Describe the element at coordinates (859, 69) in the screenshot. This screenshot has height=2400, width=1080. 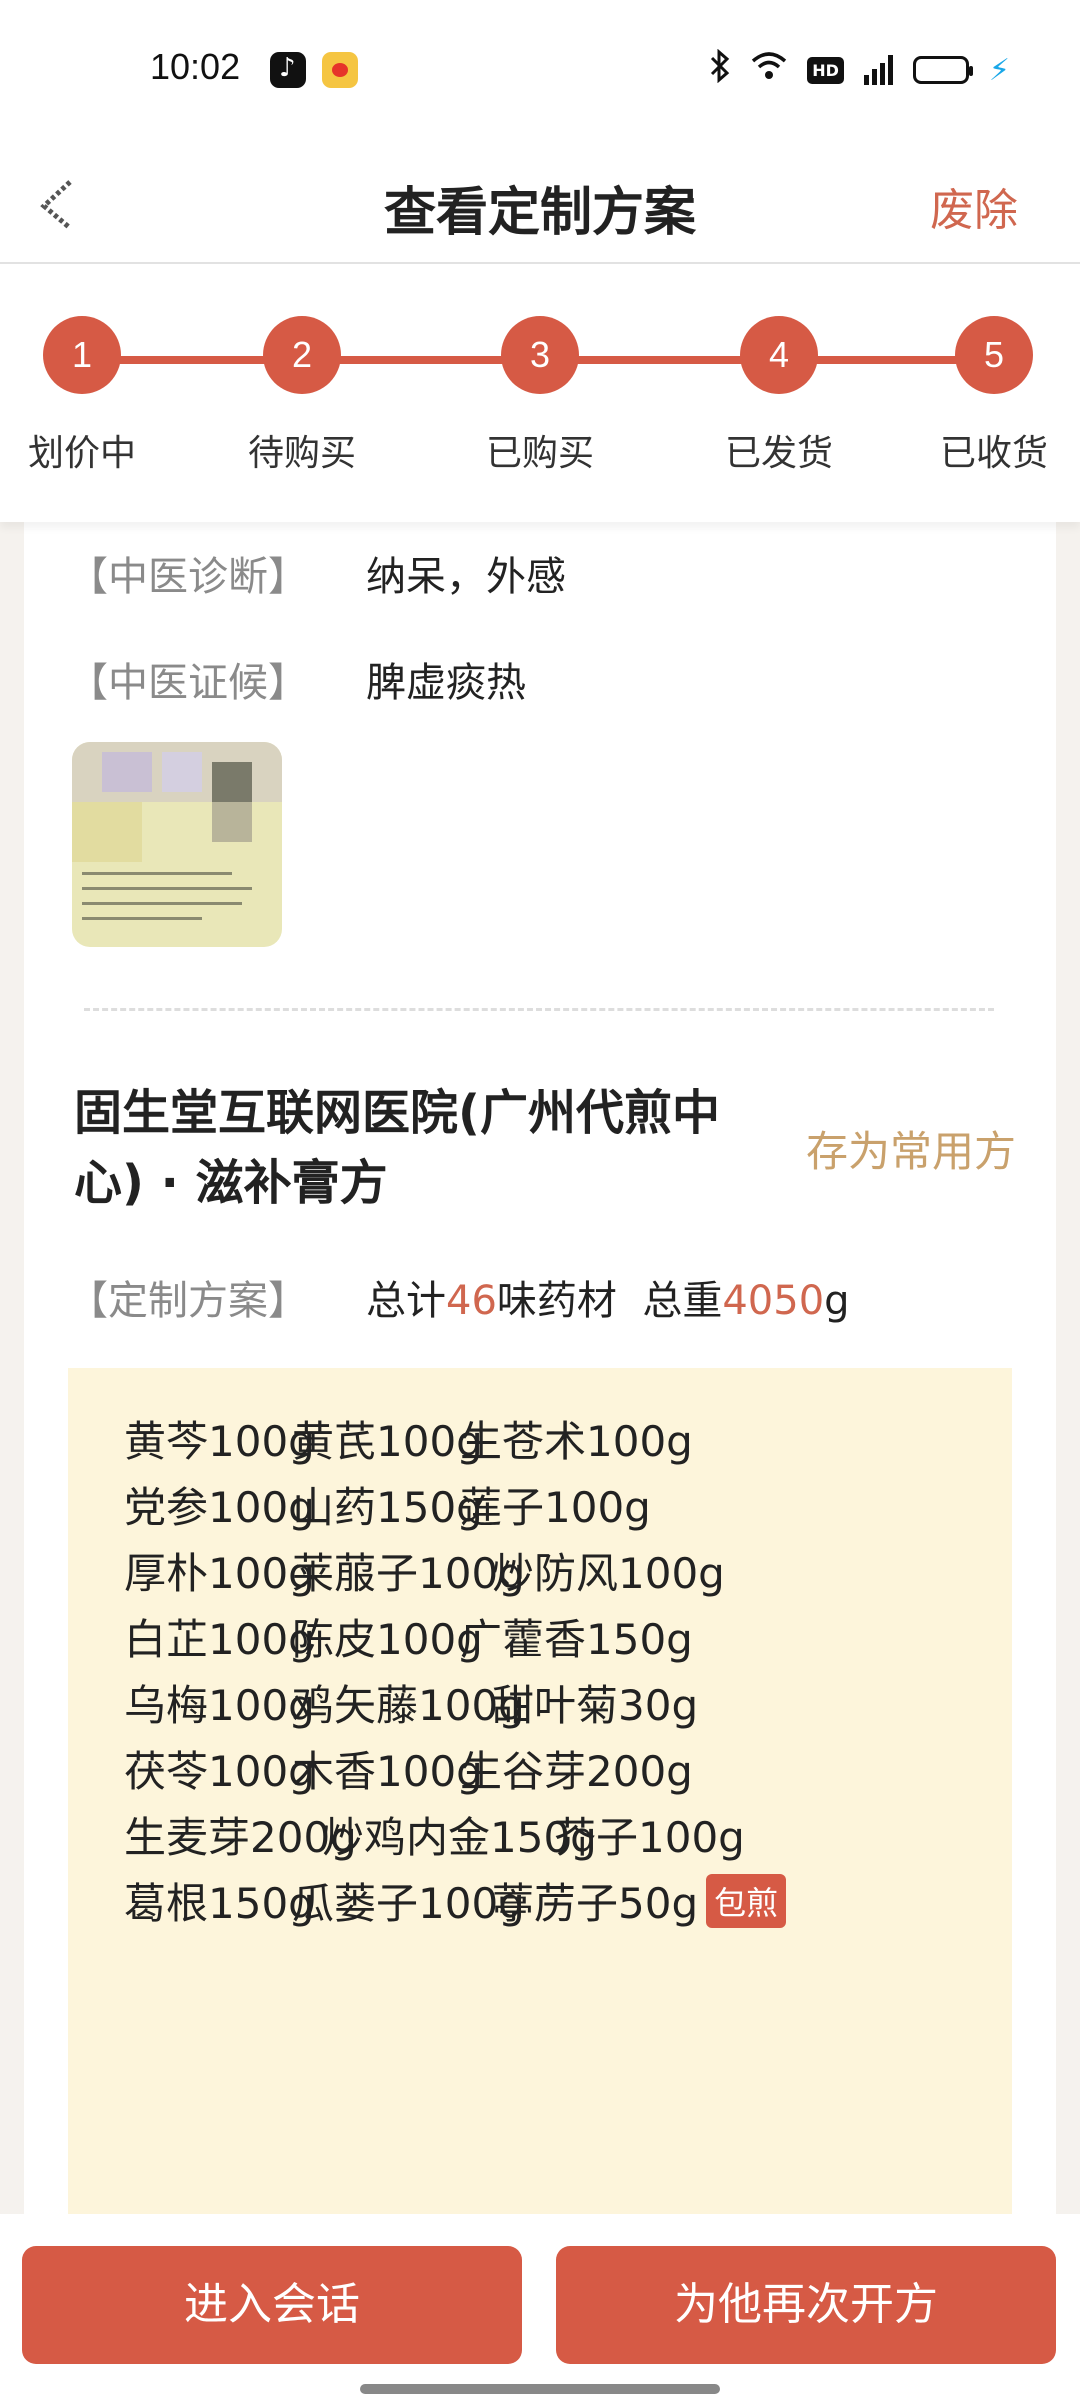
I see `status-icons: HD ⚡` at that location.